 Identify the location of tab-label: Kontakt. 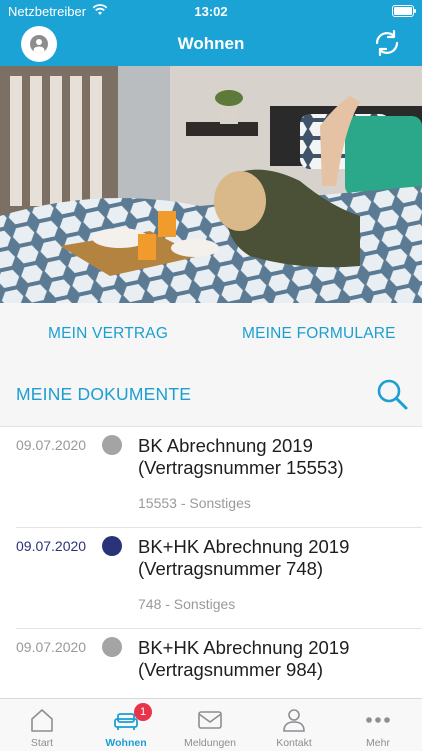
(294, 743).